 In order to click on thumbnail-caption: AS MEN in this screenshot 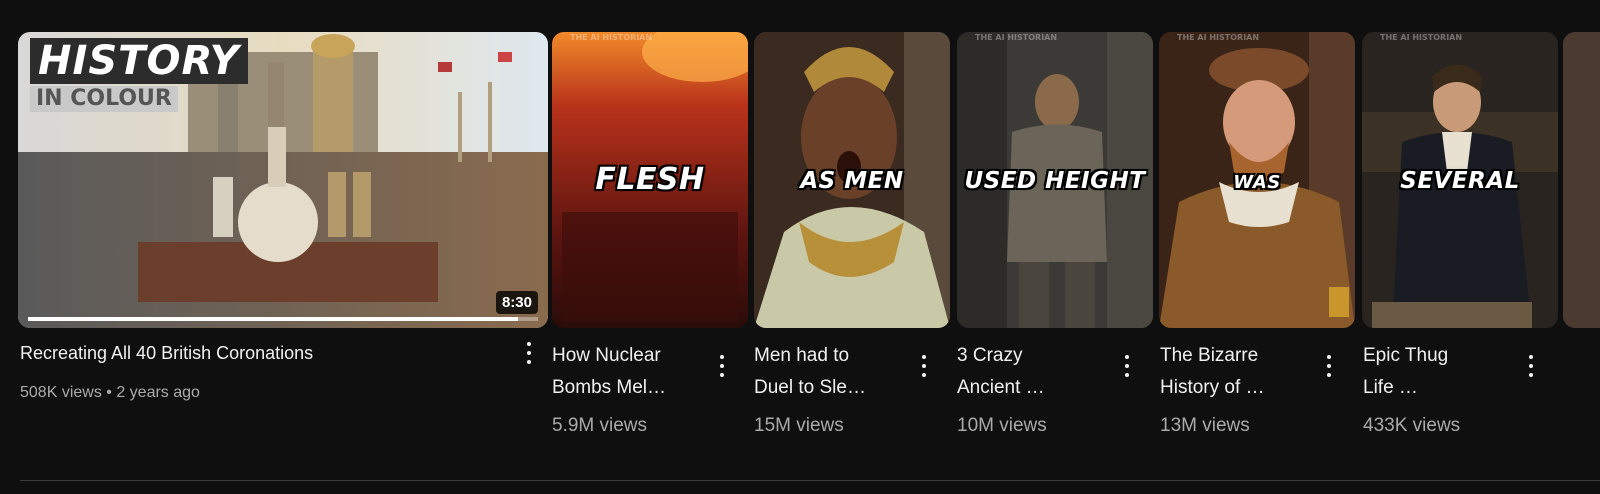, I will do `click(852, 181)`.